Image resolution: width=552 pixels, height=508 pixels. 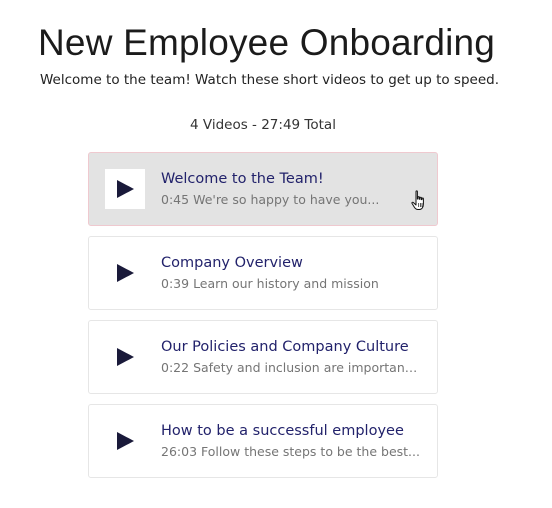 I want to click on video-title: Company Overview, so click(x=232, y=263).